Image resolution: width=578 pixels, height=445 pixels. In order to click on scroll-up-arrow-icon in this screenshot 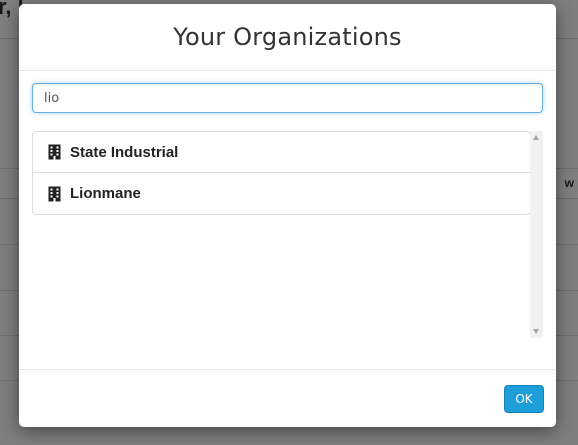, I will do `click(536, 137)`.